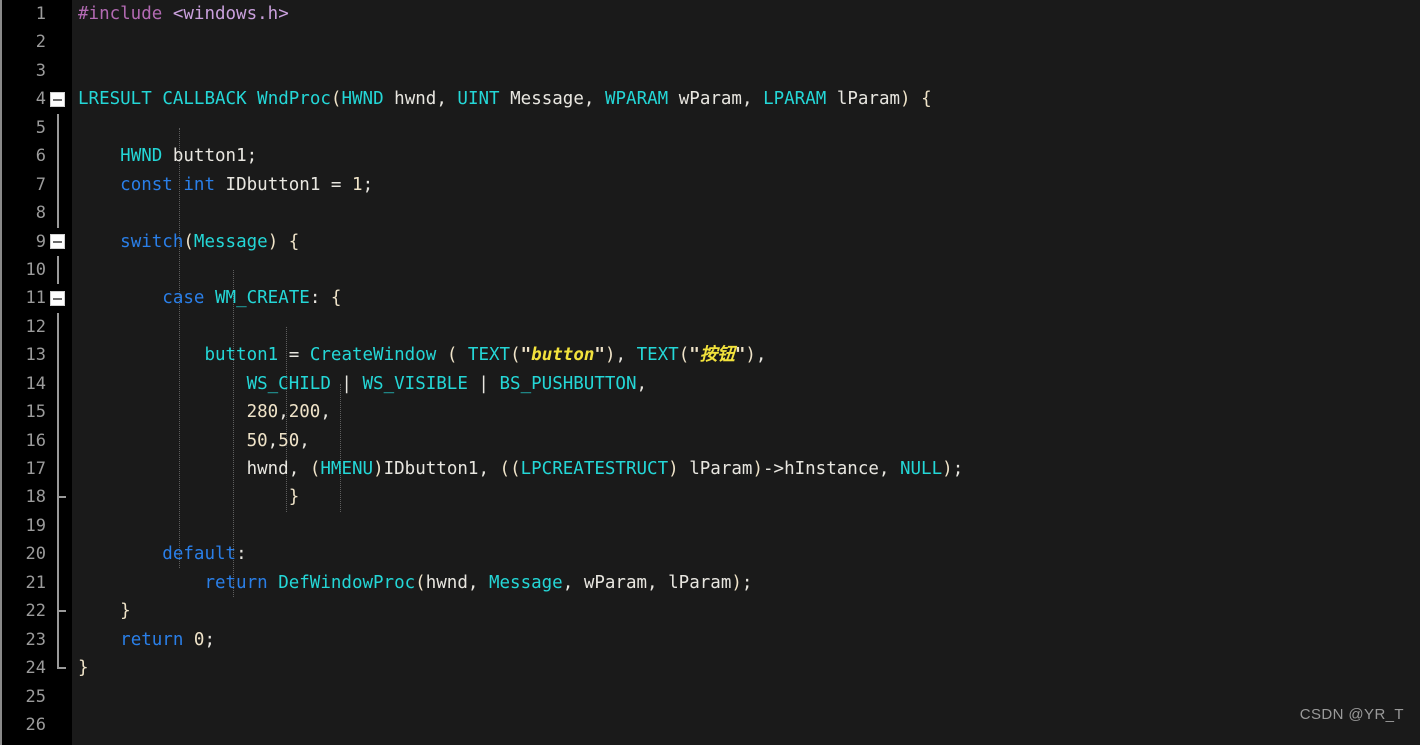 The height and width of the screenshot is (745, 1420). What do you see at coordinates (40, 241) in the screenshot?
I see `line-number: 9` at bounding box center [40, 241].